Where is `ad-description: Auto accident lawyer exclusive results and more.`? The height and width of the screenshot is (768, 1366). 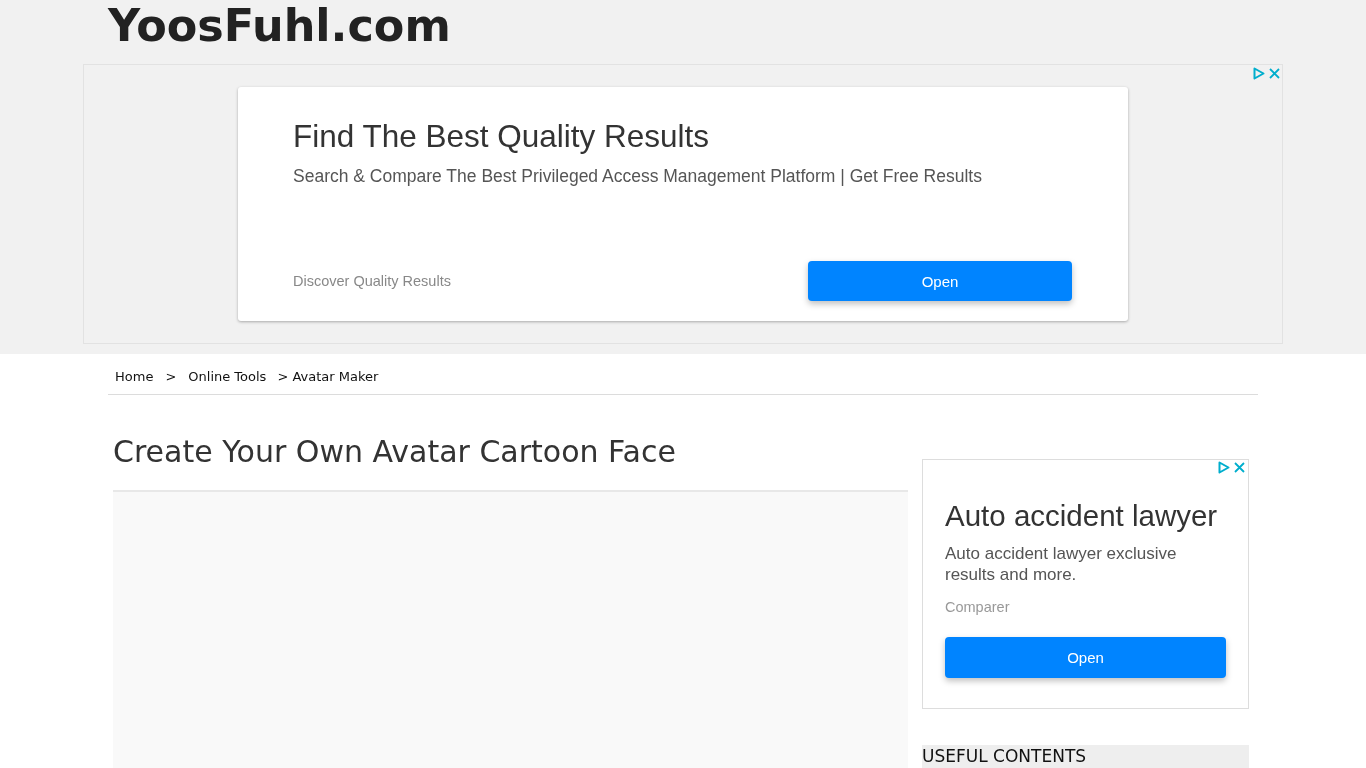 ad-description: Auto accident lawyer exclusive results and more. is located at coordinates (1061, 564).